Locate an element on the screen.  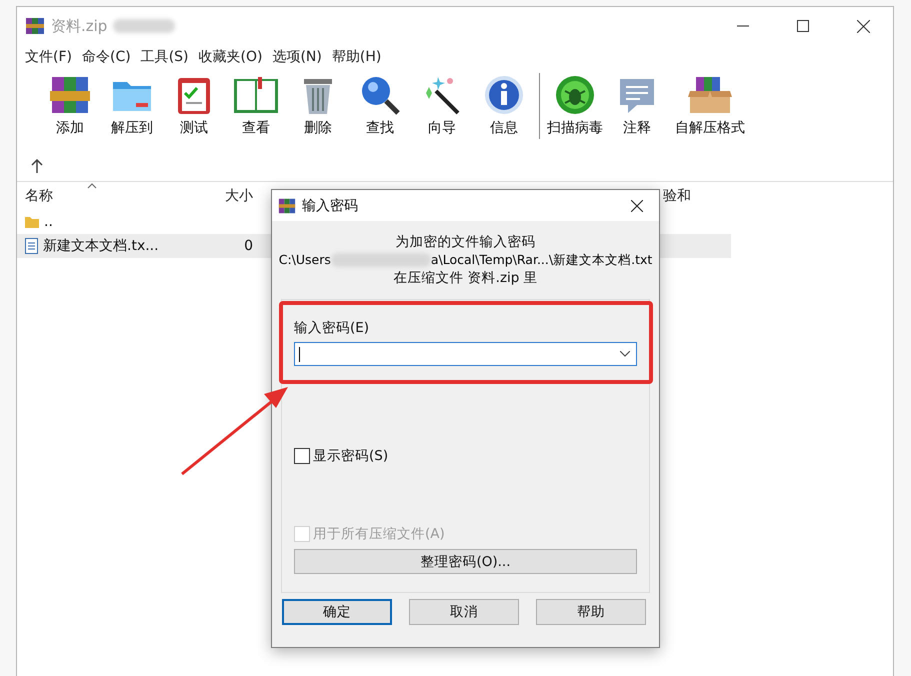
dialog-title: 输入密码 is located at coordinates (330, 205).